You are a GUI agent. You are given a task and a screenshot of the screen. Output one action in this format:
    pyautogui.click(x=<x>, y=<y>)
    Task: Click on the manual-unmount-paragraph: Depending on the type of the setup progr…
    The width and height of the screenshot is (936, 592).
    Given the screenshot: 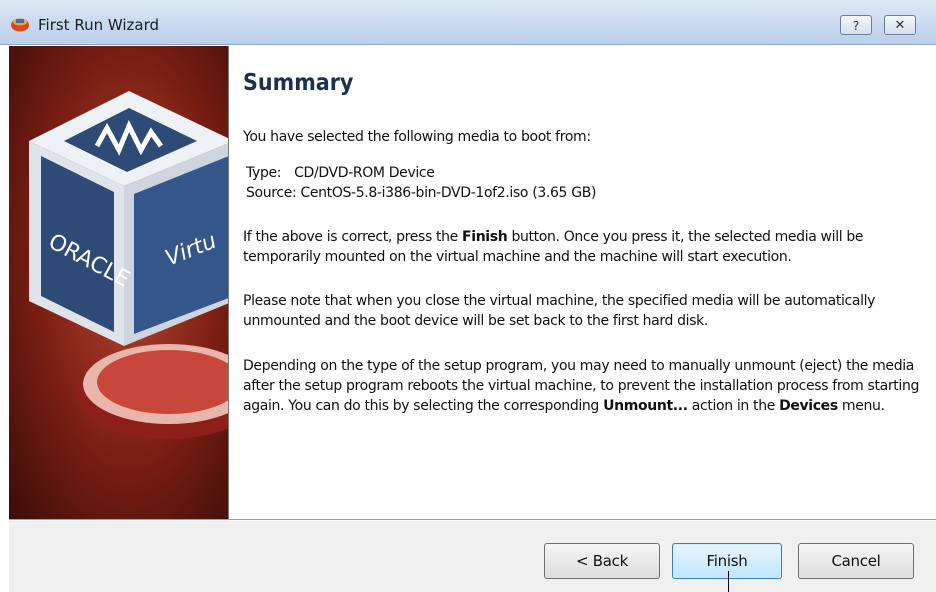 What is the action you would take?
    pyautogui.click(x=588, y=386)
    